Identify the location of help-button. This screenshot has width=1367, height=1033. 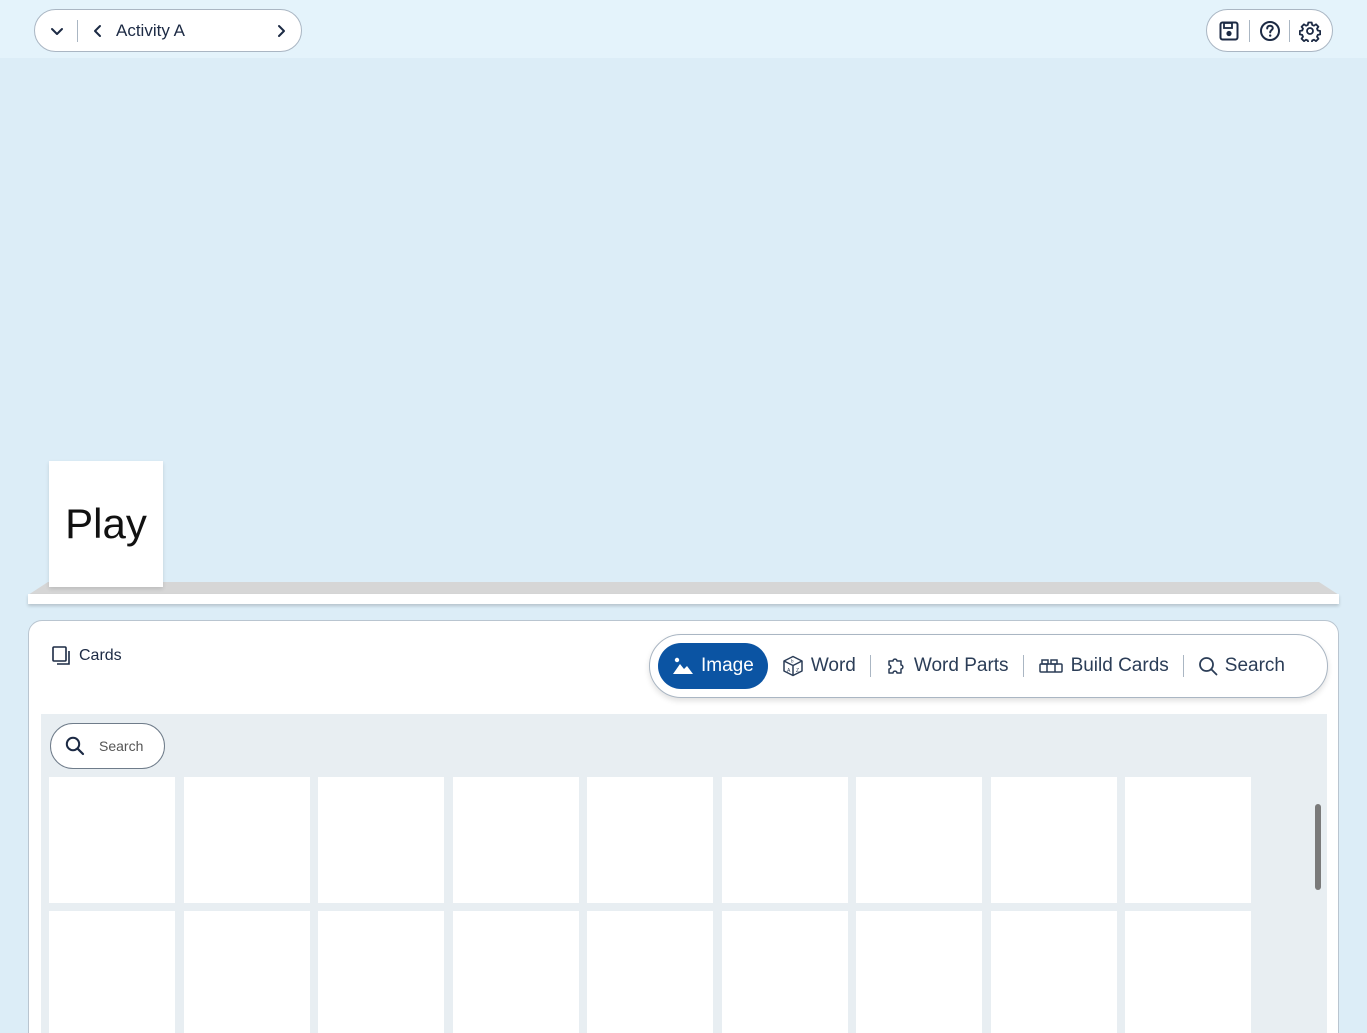
(1270, 31).